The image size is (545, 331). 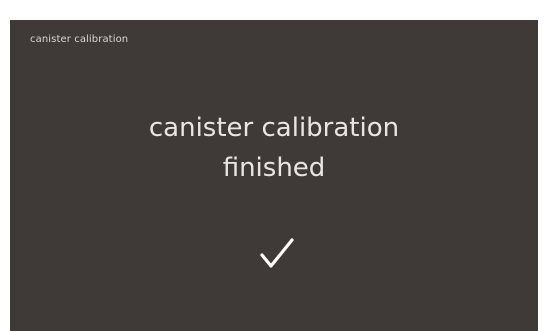 What do you see at coordinates (277, 253) in the screenshot?
I see `checkmark-icon` at bounding box center [277, 253].